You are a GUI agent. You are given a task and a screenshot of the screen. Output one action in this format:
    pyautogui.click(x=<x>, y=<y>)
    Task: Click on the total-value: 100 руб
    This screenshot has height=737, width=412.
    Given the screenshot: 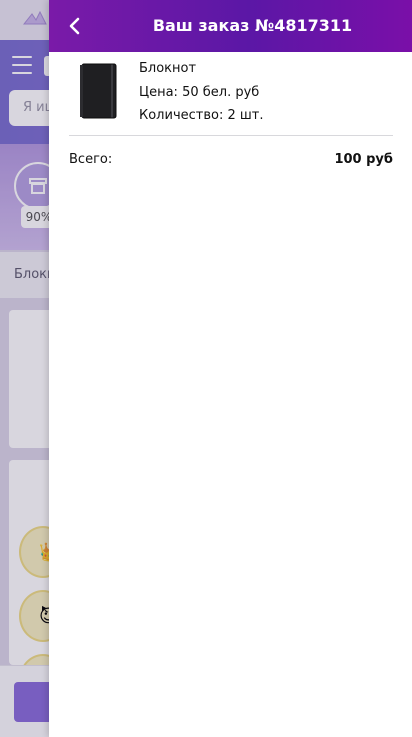 What is the action you would take?
    pyautogui.click(x=363, y=159)
    